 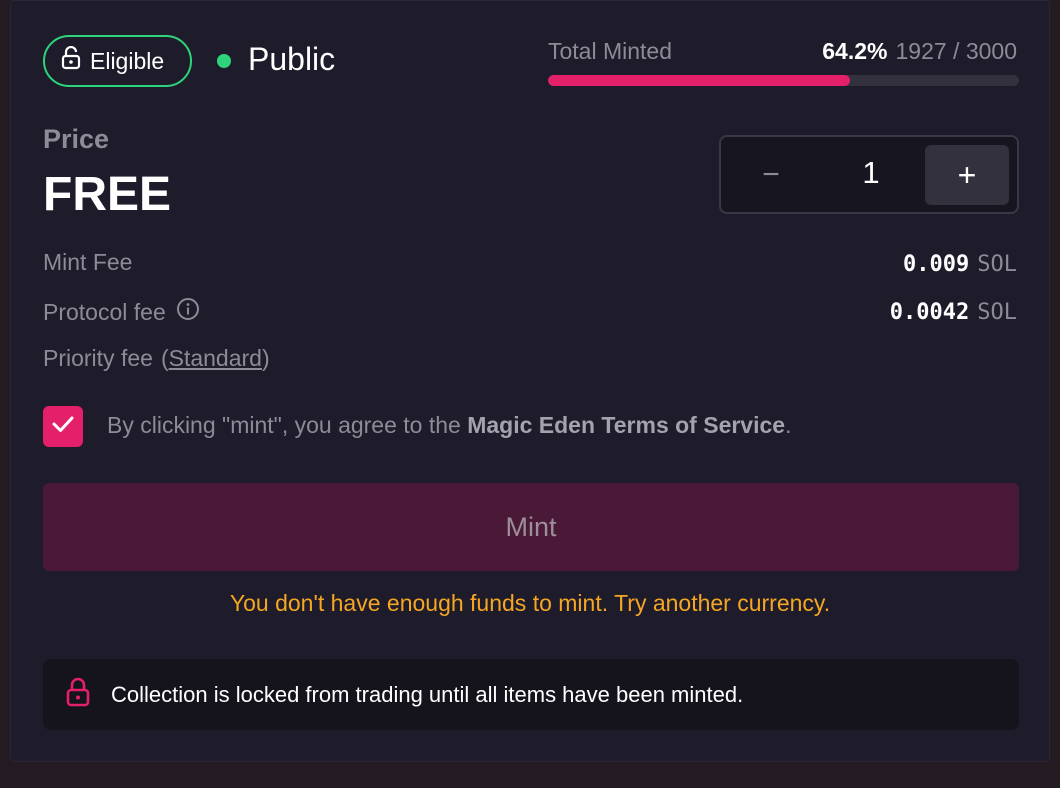 What do you see at coordinates (188, 312) in the screenshot?
I see `info-icon` at bounding box center [188, 312].